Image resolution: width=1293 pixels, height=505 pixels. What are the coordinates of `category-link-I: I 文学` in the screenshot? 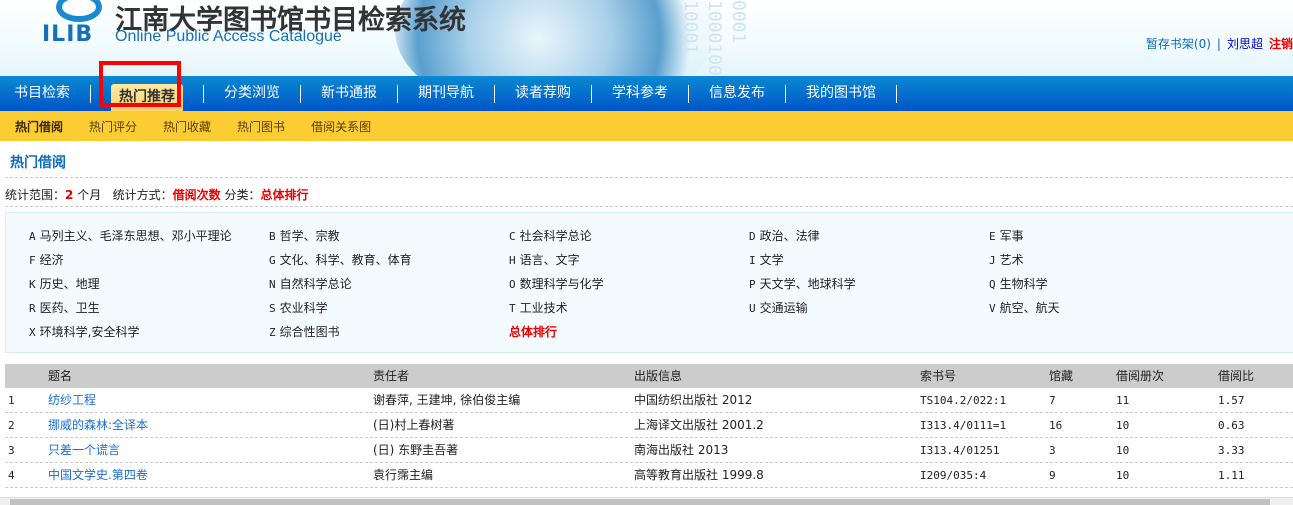 It's located at (766, 259).